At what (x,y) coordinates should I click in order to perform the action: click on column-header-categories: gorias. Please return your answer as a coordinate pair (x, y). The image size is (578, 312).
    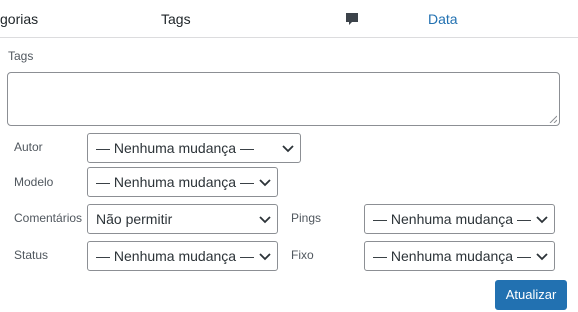
    Looking at the image, I should click on (19, 19).